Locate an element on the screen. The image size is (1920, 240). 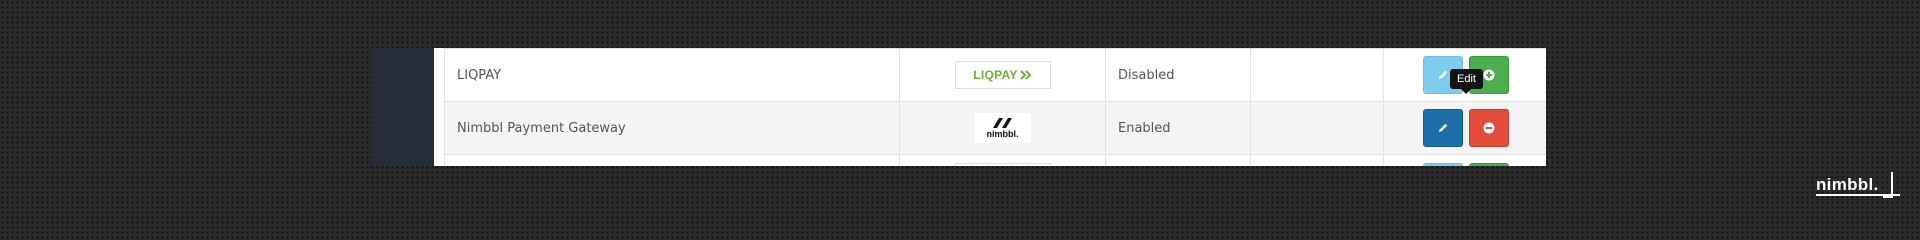
watermark-text: nimbbl. is located at coordinates (1847, 184).